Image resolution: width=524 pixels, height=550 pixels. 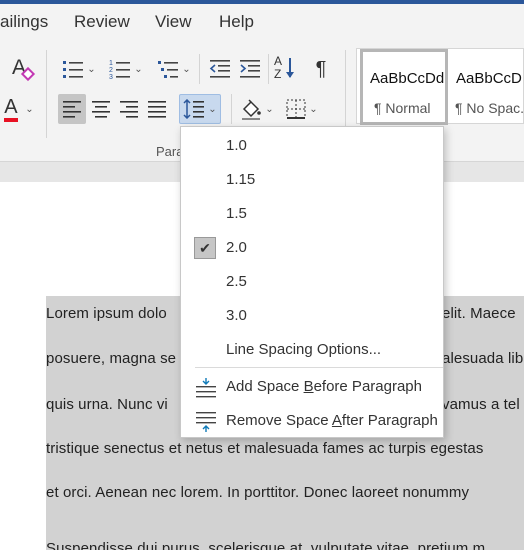 I want to click on menu-bar: ailings Review View Help, so click(x=262, y=22).